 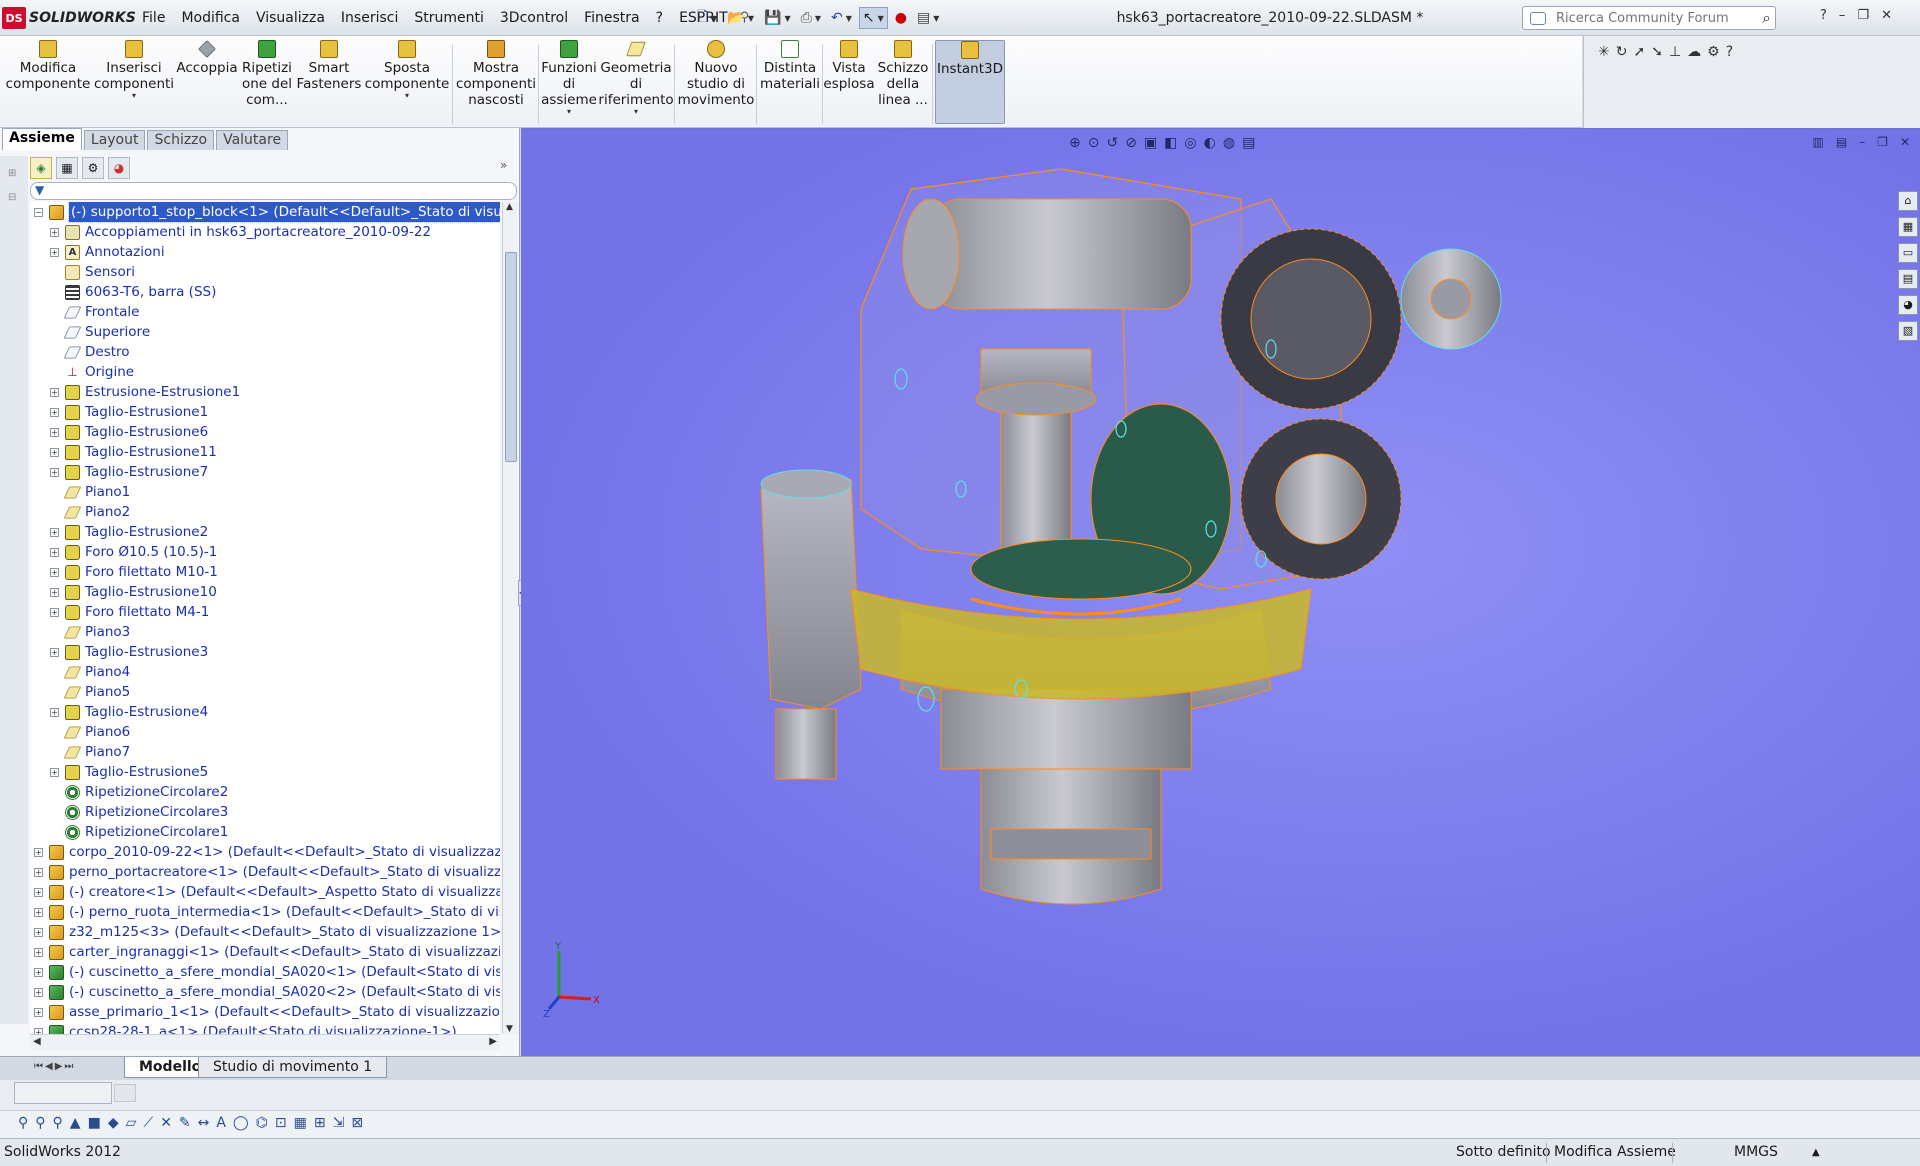 What do you see at coordinates (133, 552) in the screenshot?
I see `tree-feature-row: + Foro Ø10.5 (10.5)-1` at bounding box center [133, 552].